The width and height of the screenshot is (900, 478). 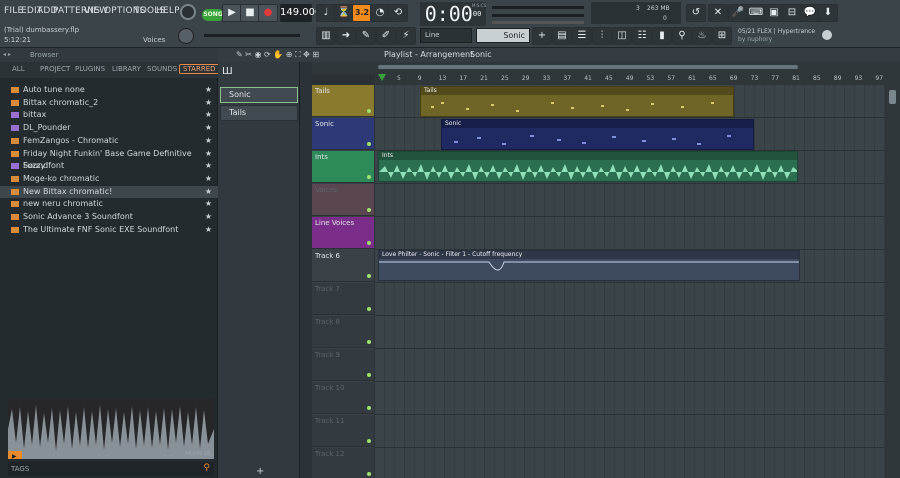 What do you see at coordinates (55, 69) in the screenshot?
I see `tab-project: PROJECT` at bounding box center [55, 69].